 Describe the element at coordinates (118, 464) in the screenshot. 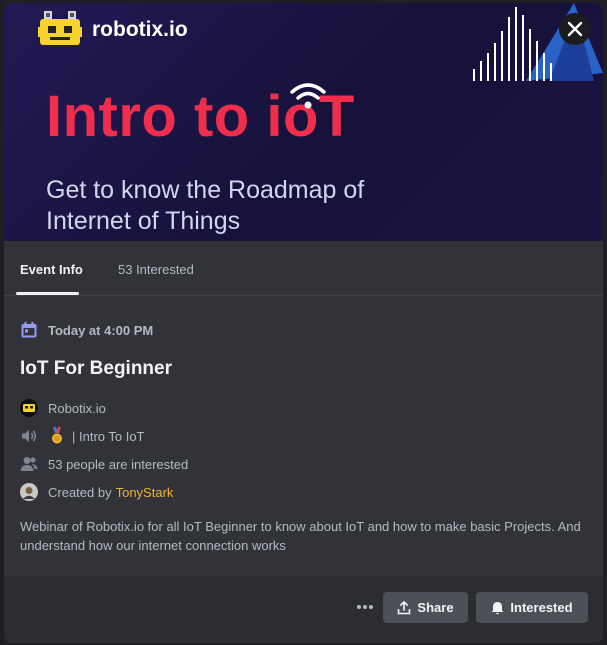

I see `interested-count: 53 people are interested` at that location.